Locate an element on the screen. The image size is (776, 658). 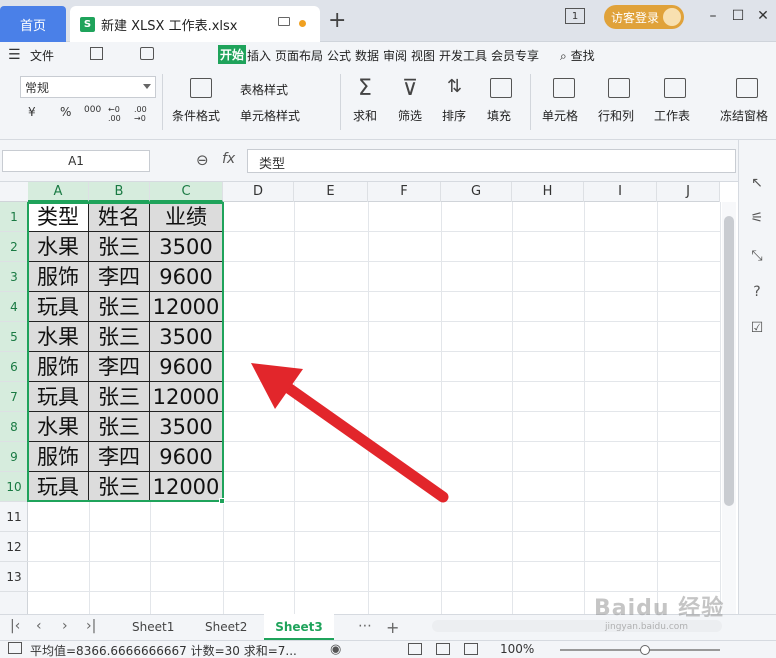
checklist-icon: ☑ is located at coordinates (757, 328).